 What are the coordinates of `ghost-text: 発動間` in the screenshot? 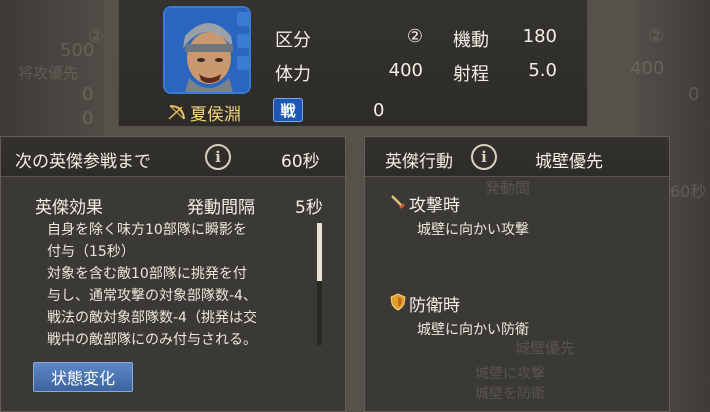 It's located at (508, 188).